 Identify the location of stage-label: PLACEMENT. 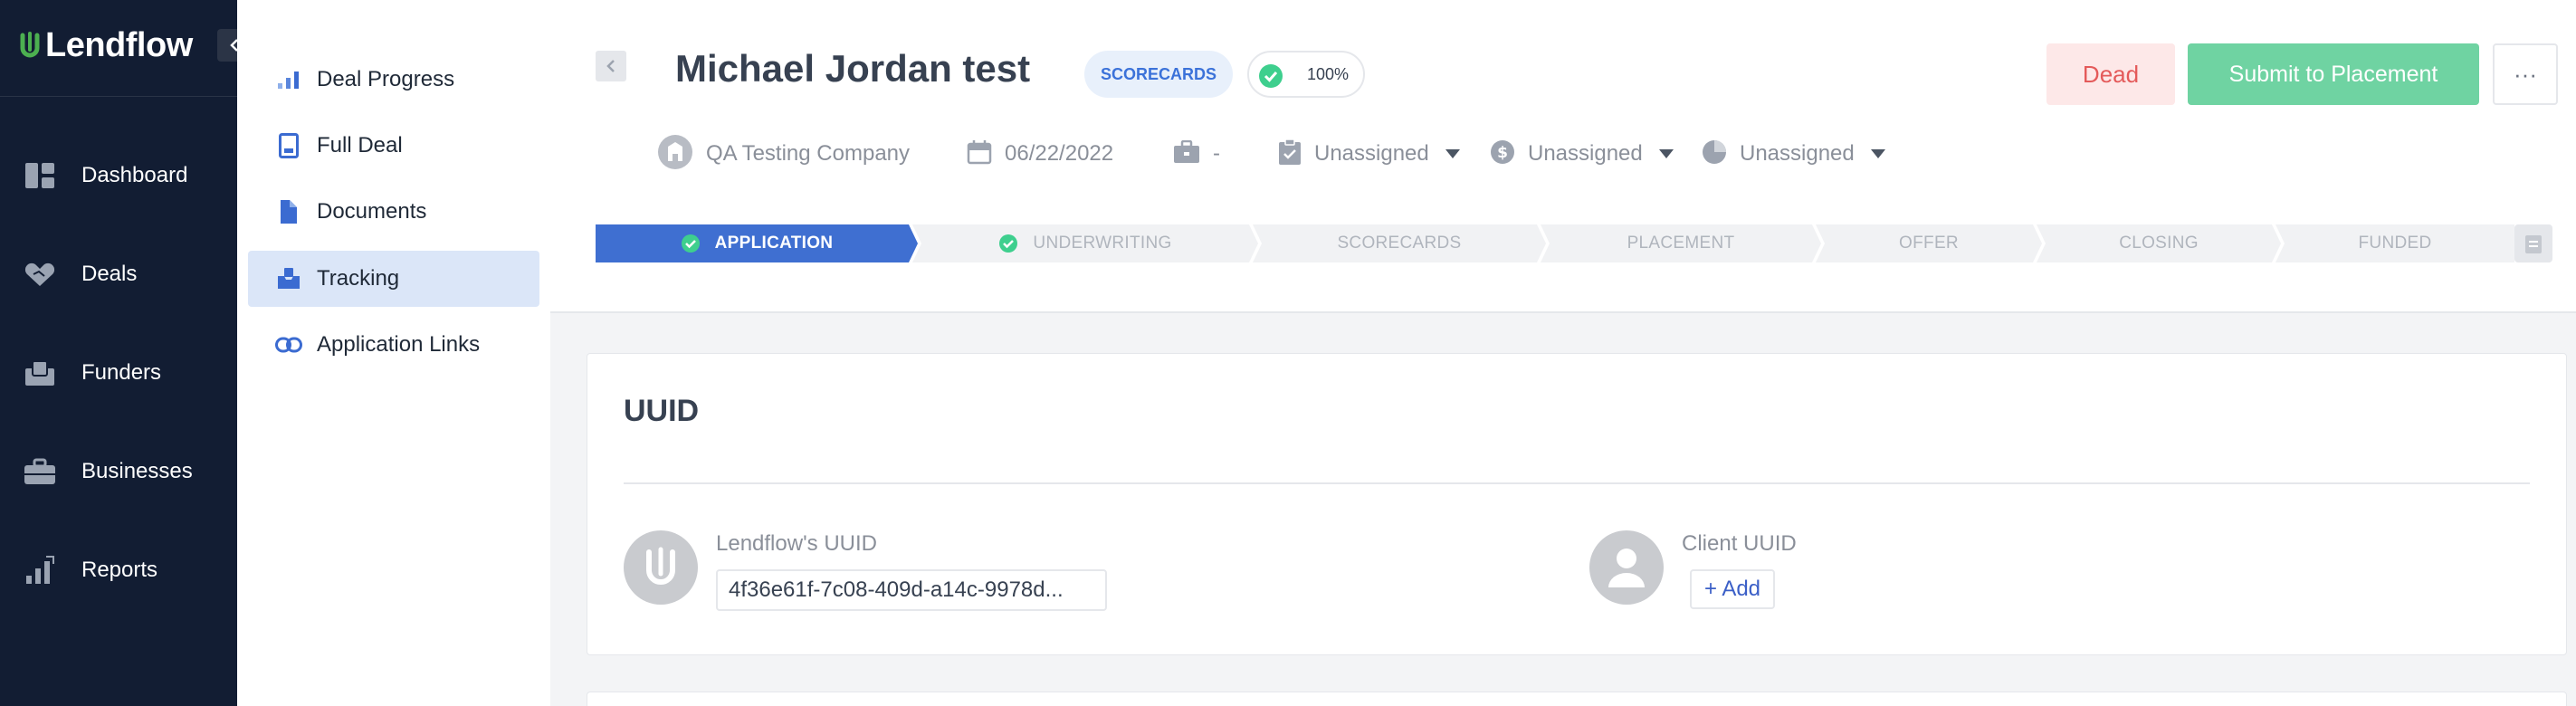
(1681, 243).